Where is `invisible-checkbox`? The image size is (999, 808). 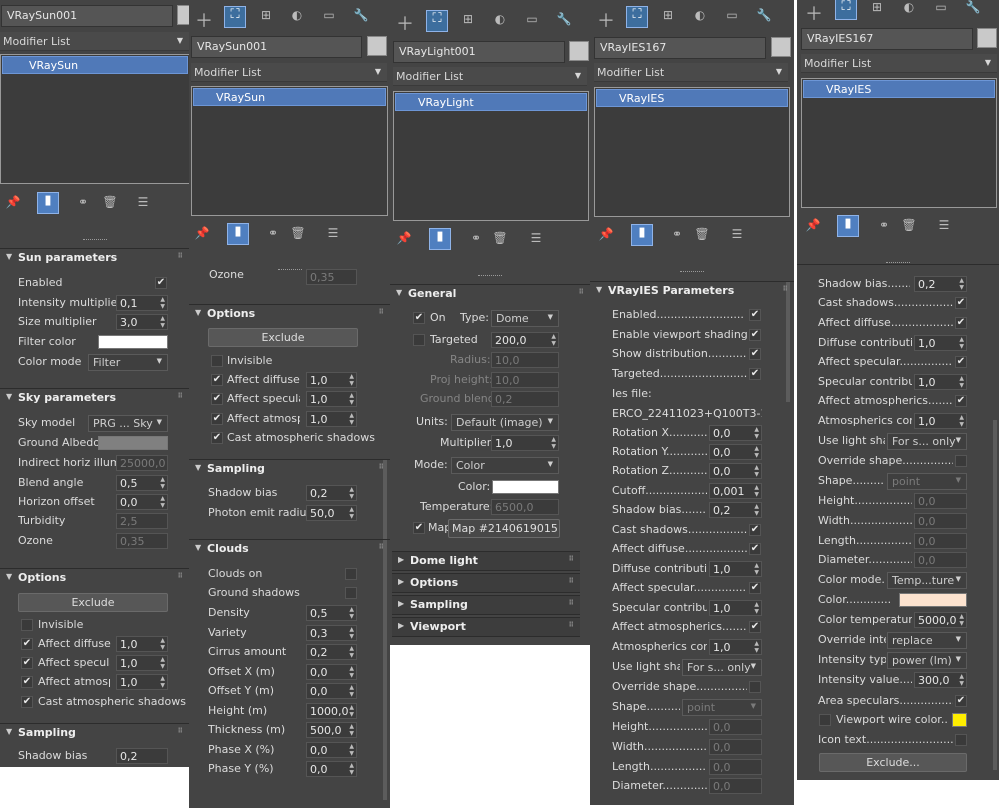 invisible-checkbox is located at coordinates (217, 361).